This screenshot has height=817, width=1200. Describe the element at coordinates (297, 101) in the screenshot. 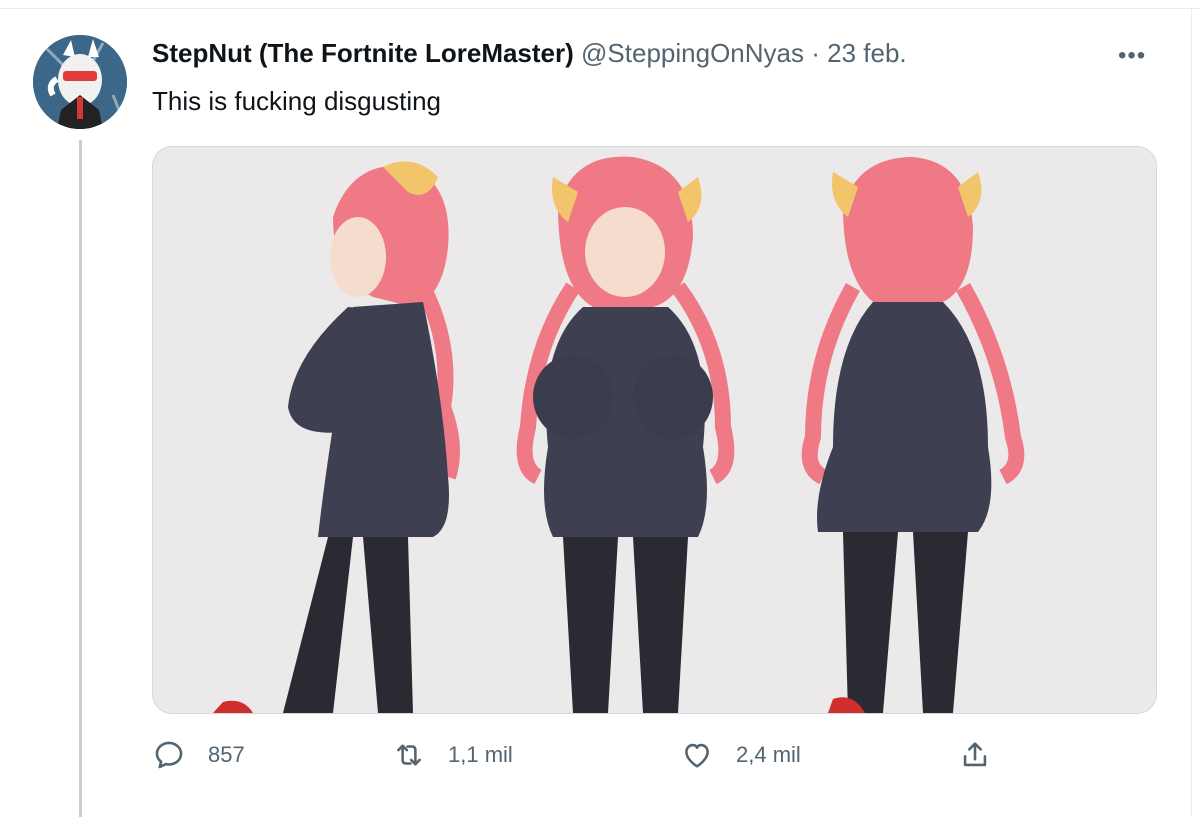

I see `tweet-text: This is fucking disgusting` at that location.